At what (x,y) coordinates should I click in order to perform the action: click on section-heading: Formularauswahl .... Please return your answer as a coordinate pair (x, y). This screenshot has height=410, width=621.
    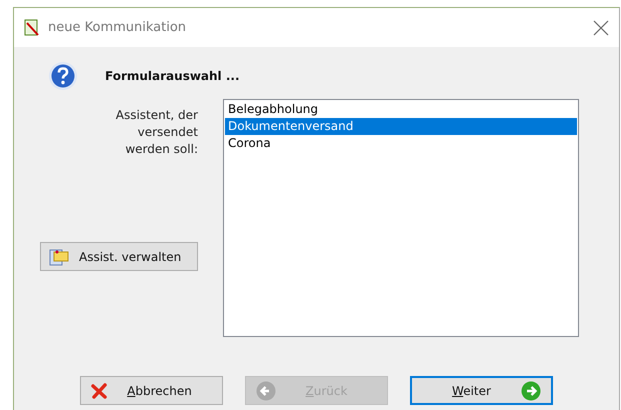
    Looking at the image, I should click on (172, 76).